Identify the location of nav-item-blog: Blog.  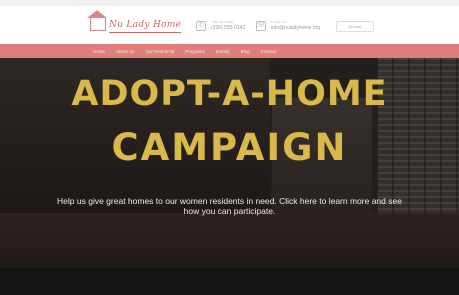
(245, 51).